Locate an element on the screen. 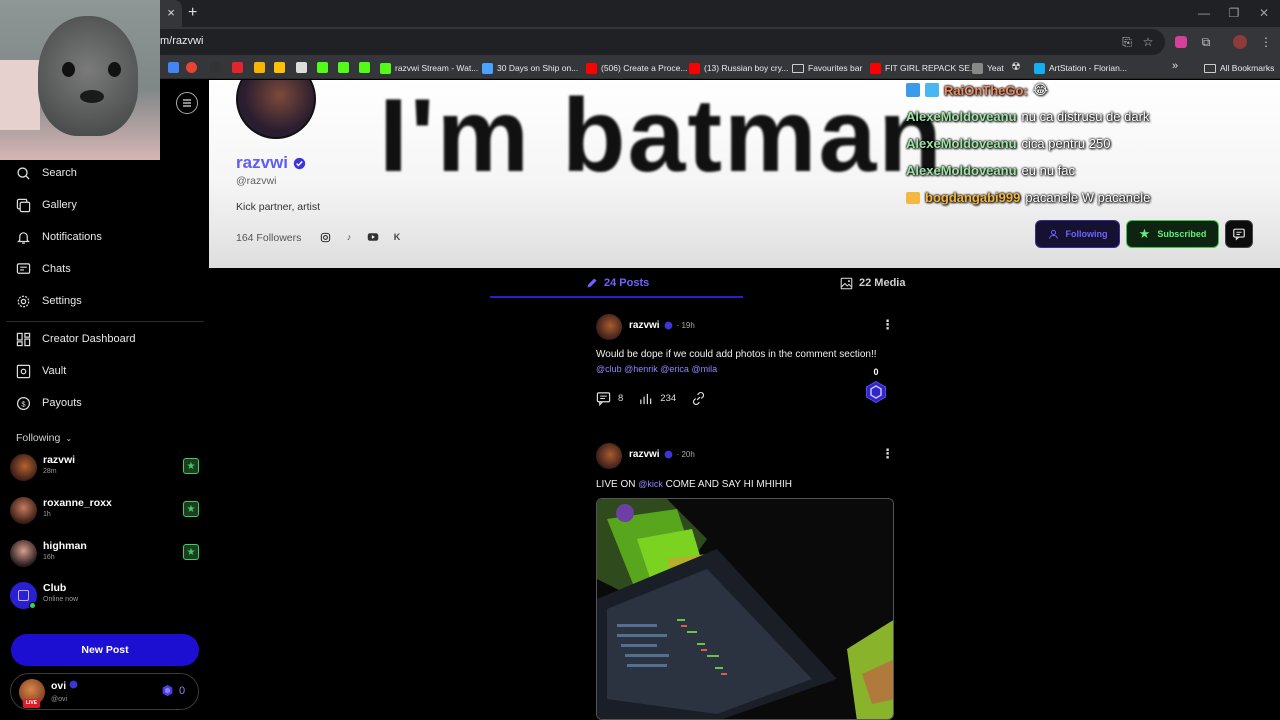 This screenshot has width=1280, height=720. post-author: razvwi · 20h is located at coordinates (662, 454).